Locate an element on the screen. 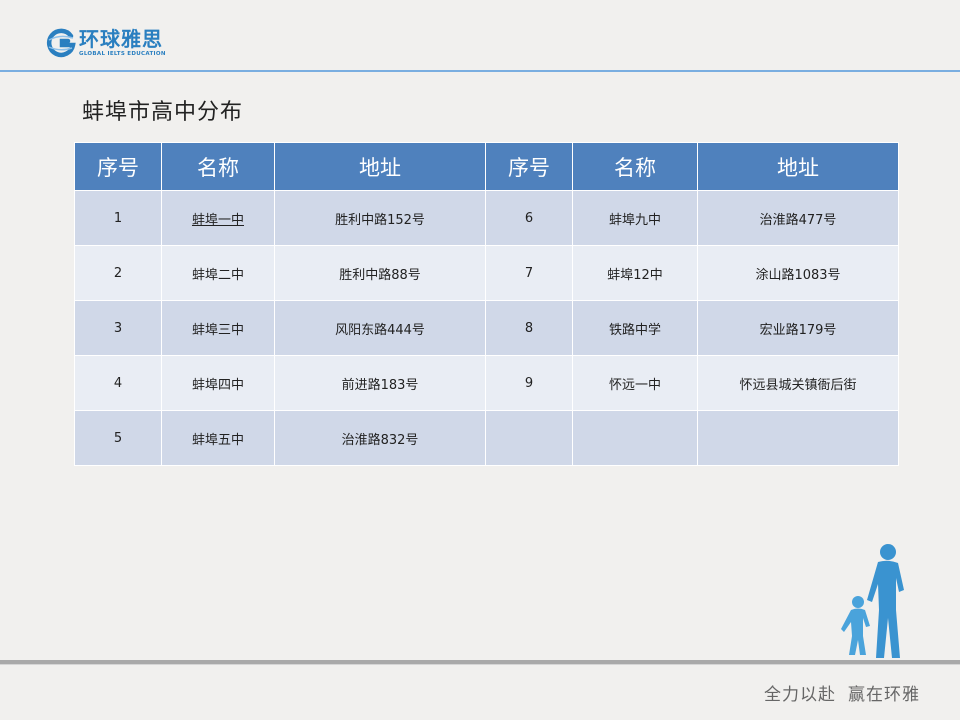  table-row: 1 蚌埠一中 胜利中路152号 6 蚌埠九中 治淮路477号 is located at coordinates (486, 218).